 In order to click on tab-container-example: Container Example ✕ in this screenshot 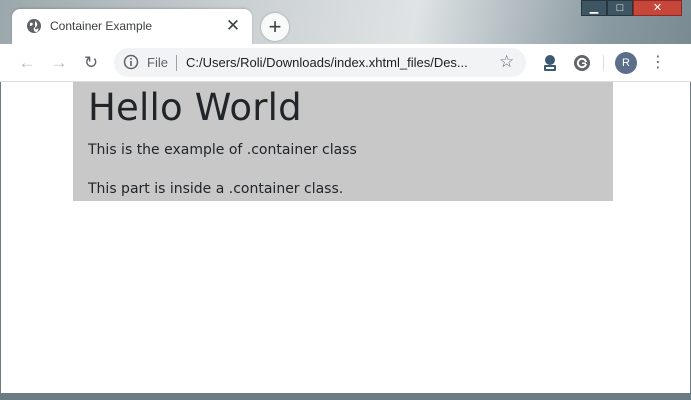, I will do `click(132, 26)`.